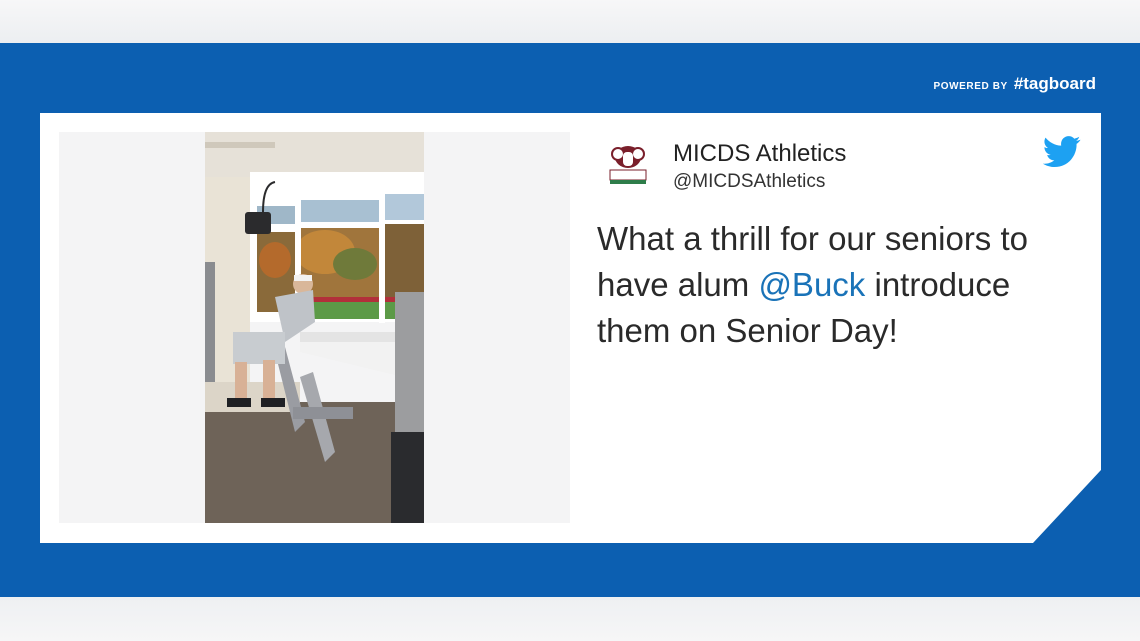  What do you see at coordinates (811, 284) in the screenshot?
I see `mention-link: @Buck` at bounding box center [811, 284].